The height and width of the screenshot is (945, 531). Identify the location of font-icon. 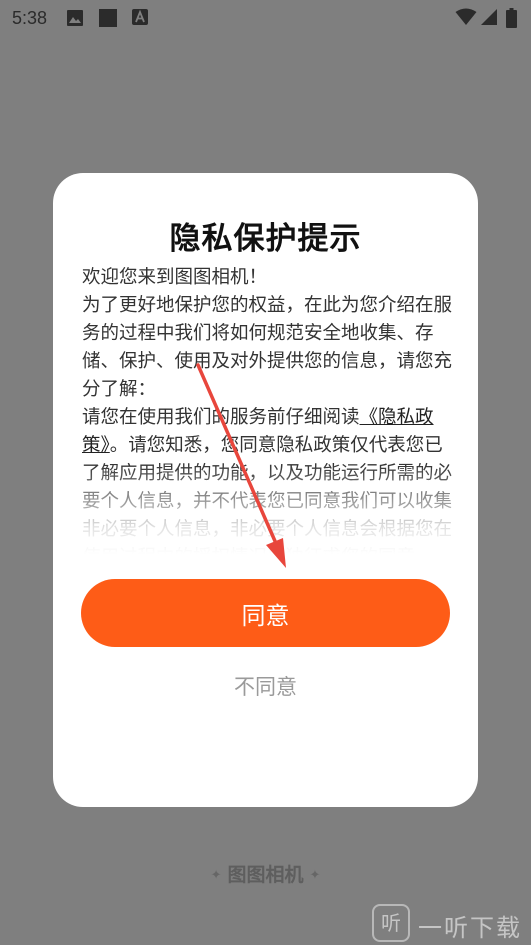
(140, 17).